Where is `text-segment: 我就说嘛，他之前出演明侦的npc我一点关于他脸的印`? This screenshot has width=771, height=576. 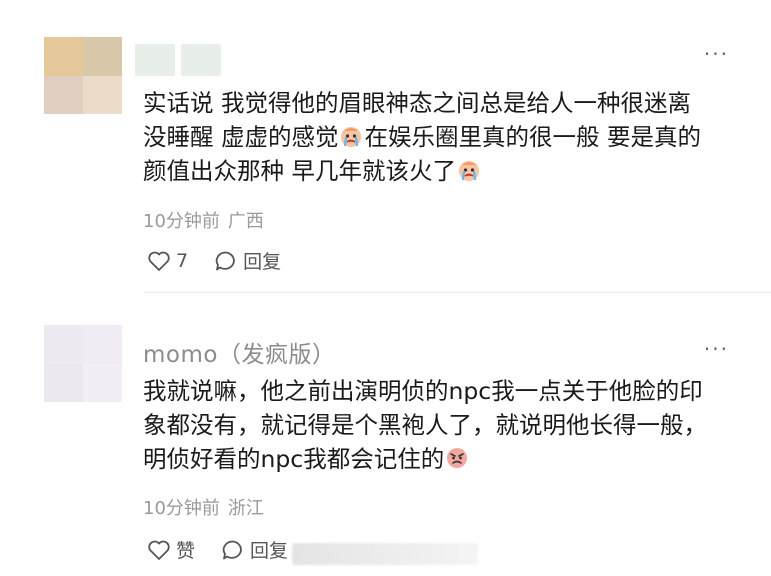 text-segment: 我就说嘛，他之前出演明侦的npc我一点关于他脸的印 is located at coordinates (423, 391).